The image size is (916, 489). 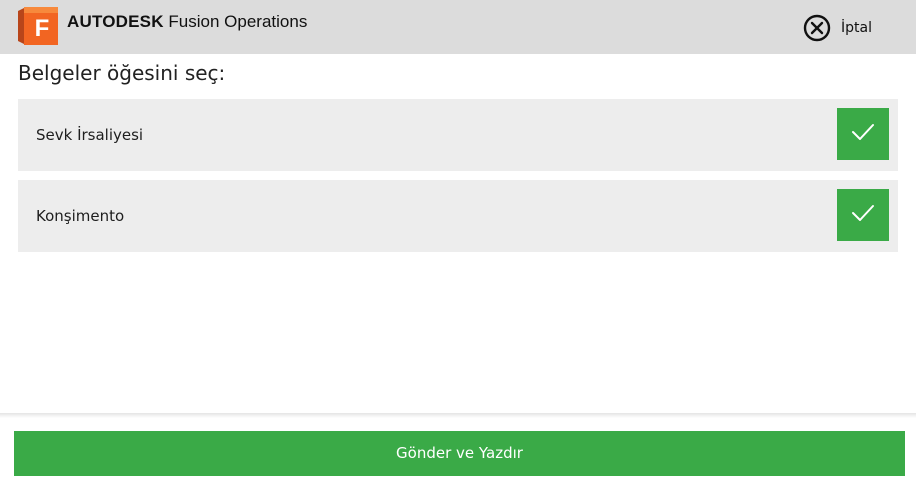 I want to click on close-circle-icon, so click(x=817, y=28).